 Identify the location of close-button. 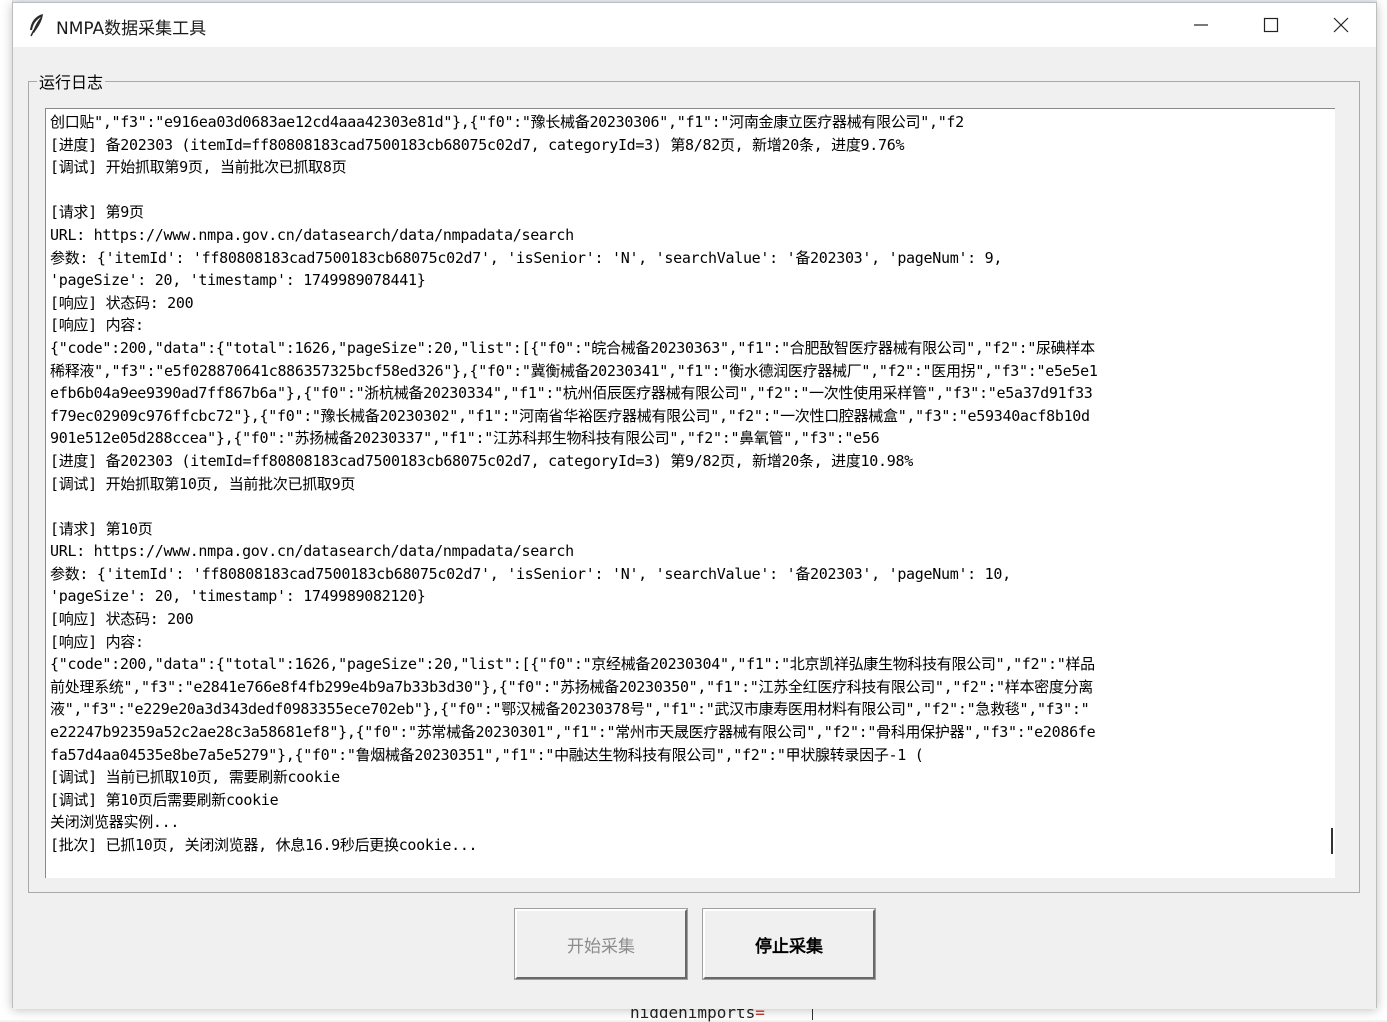
(1341, 25).